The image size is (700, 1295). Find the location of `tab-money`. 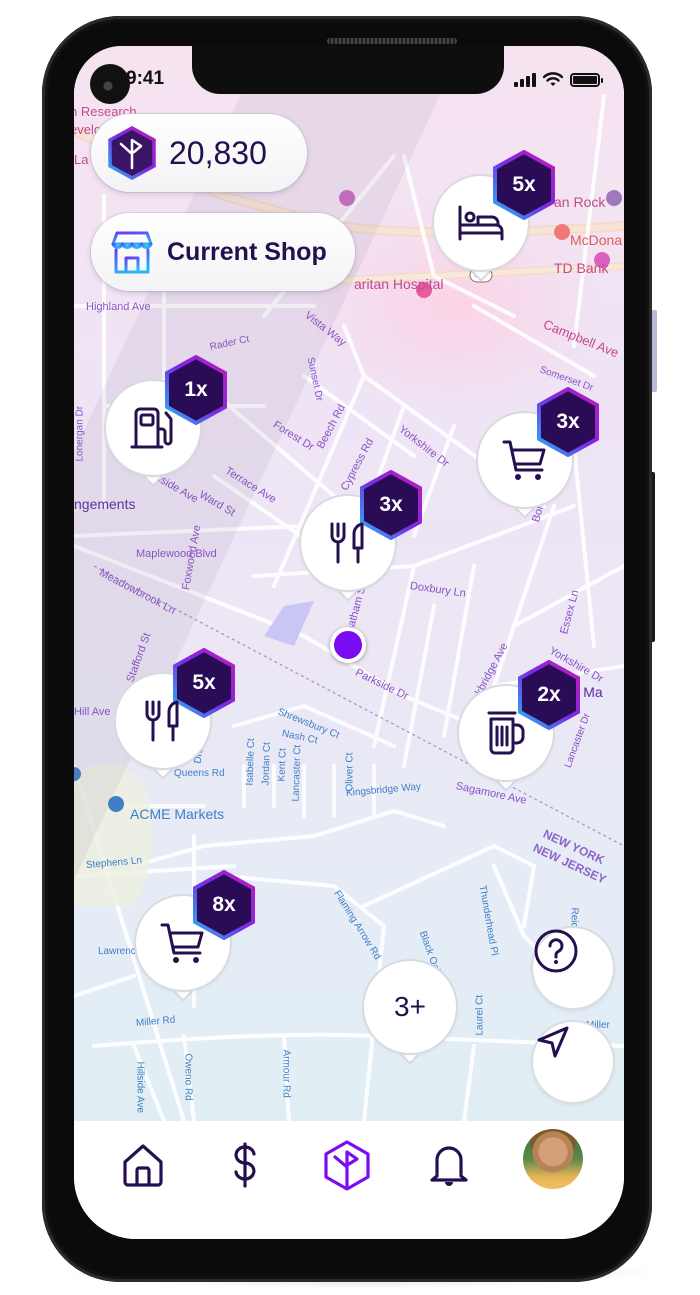

tab-money is located at coordinates (245, 1165).